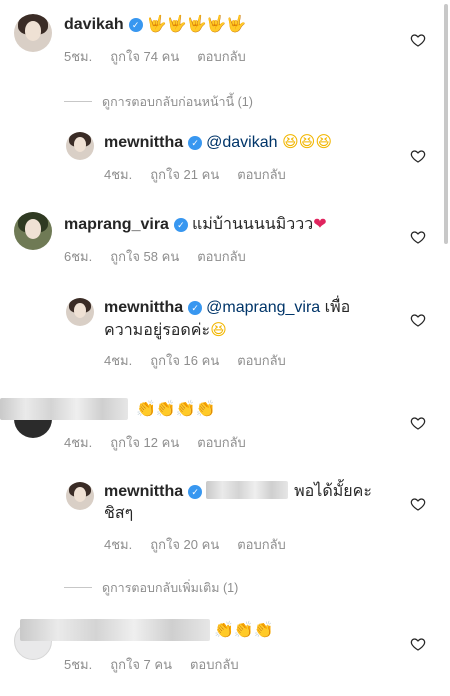 Image resolution: width=450 pixels, height=696 pixels. What do you see at coordinates (144, 442) in the screenshot?
I see `likes-count: ถูกใจ 12 คน` at bounding box center [144, 442].